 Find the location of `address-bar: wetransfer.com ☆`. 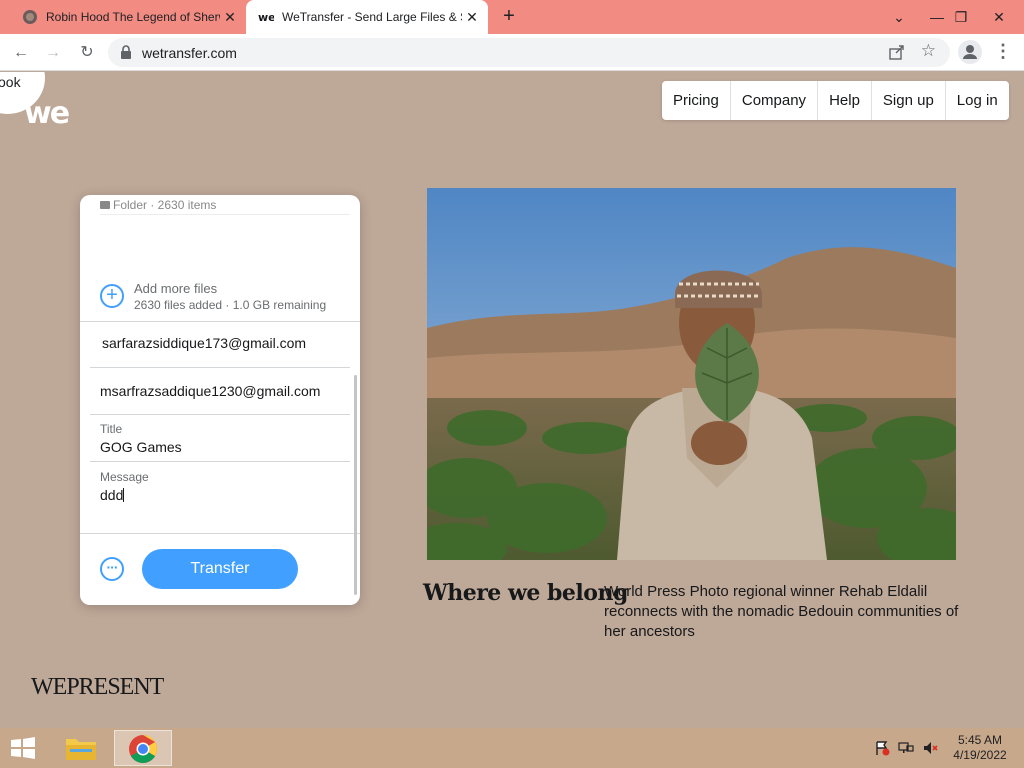

address-bar: wetransfer.com ☆ is located at coordinates (529, 52).